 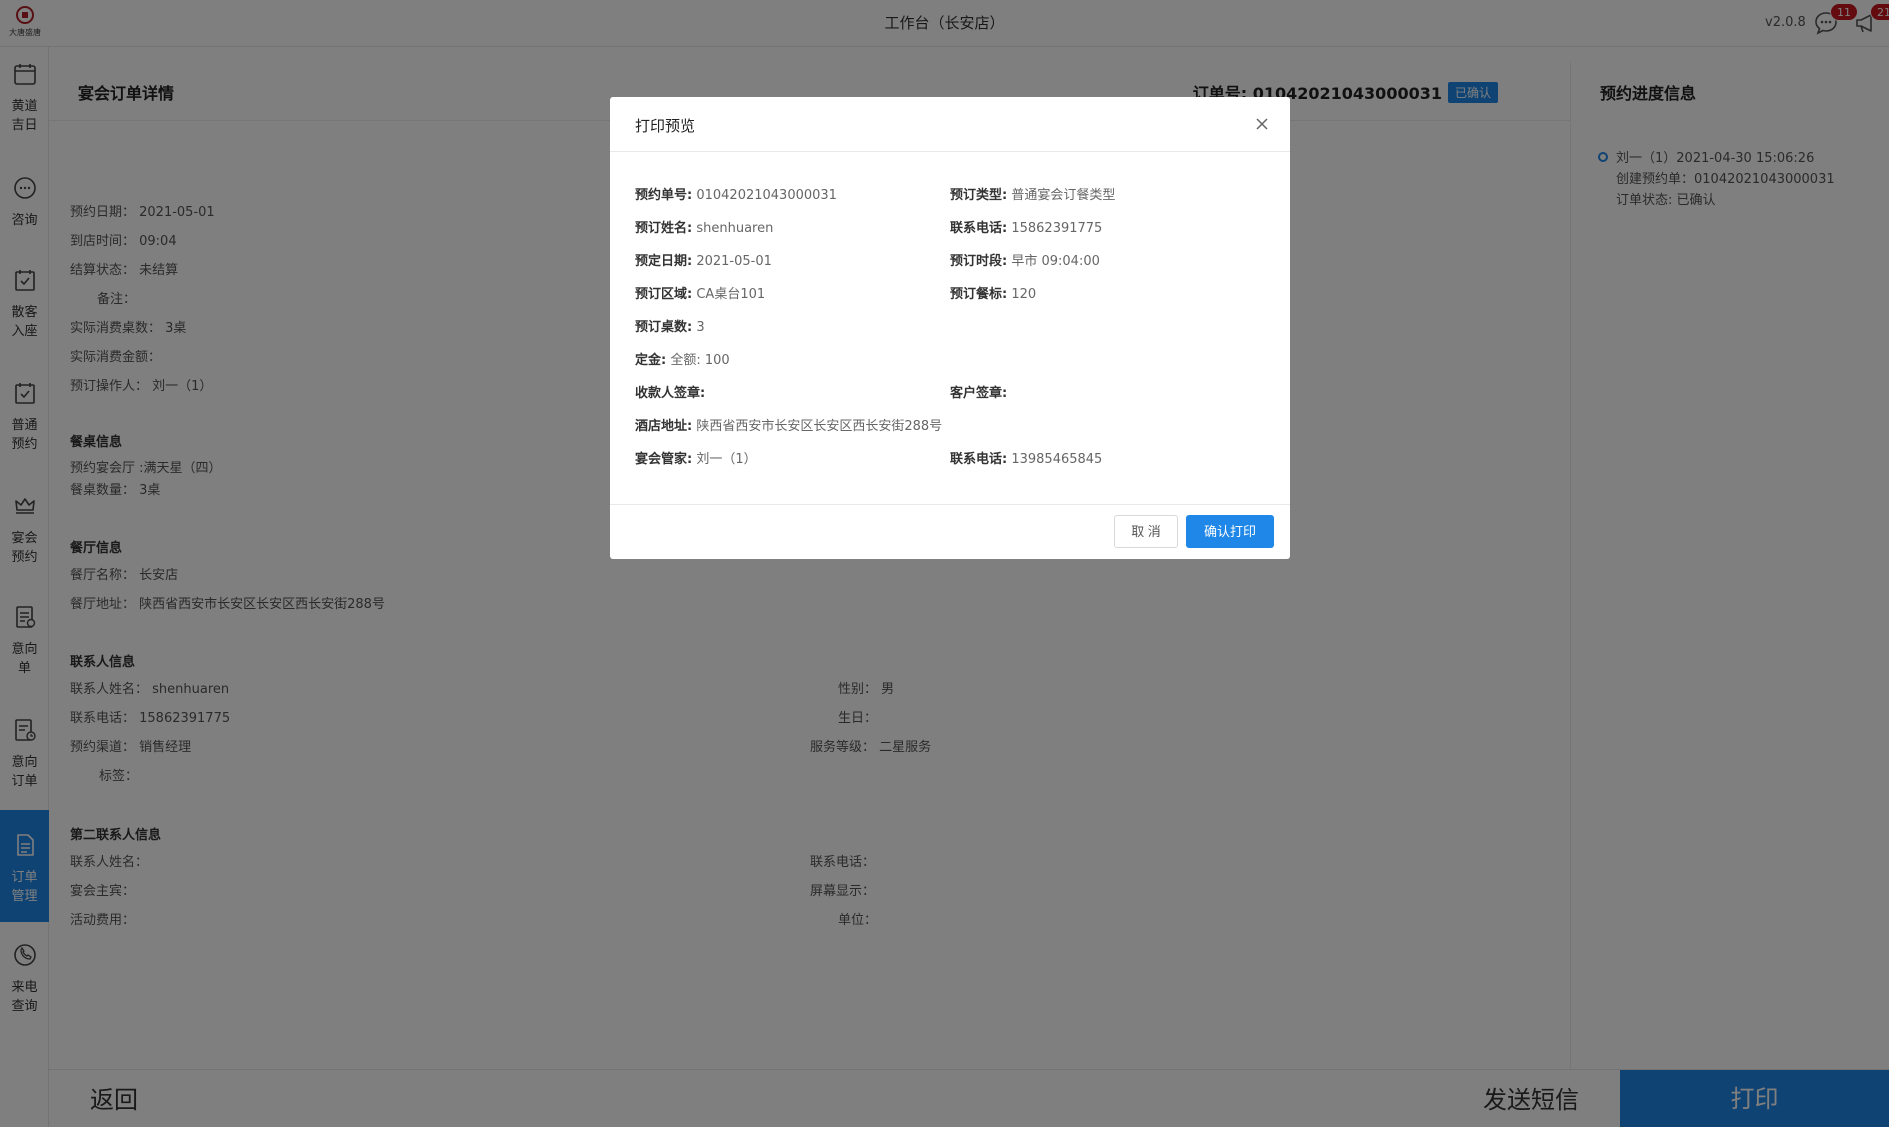 I want to click on field-order-no: 预约单号: 01042021043000031, so click(x=736, y=193).